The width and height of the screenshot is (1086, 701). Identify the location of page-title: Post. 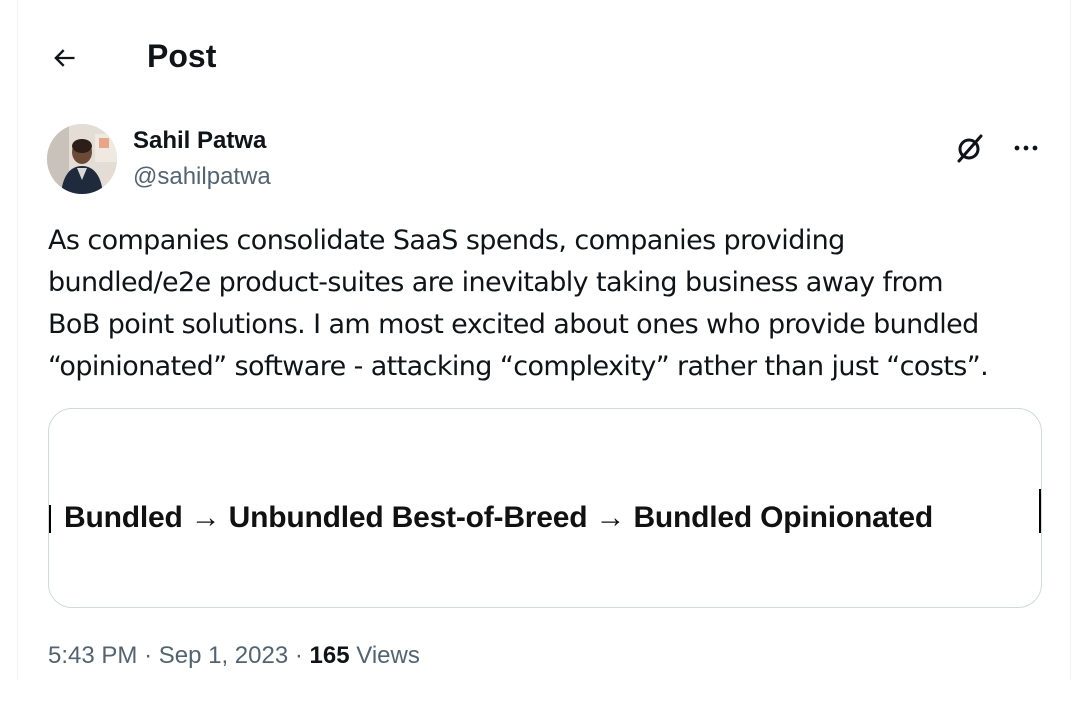
(182, 56).